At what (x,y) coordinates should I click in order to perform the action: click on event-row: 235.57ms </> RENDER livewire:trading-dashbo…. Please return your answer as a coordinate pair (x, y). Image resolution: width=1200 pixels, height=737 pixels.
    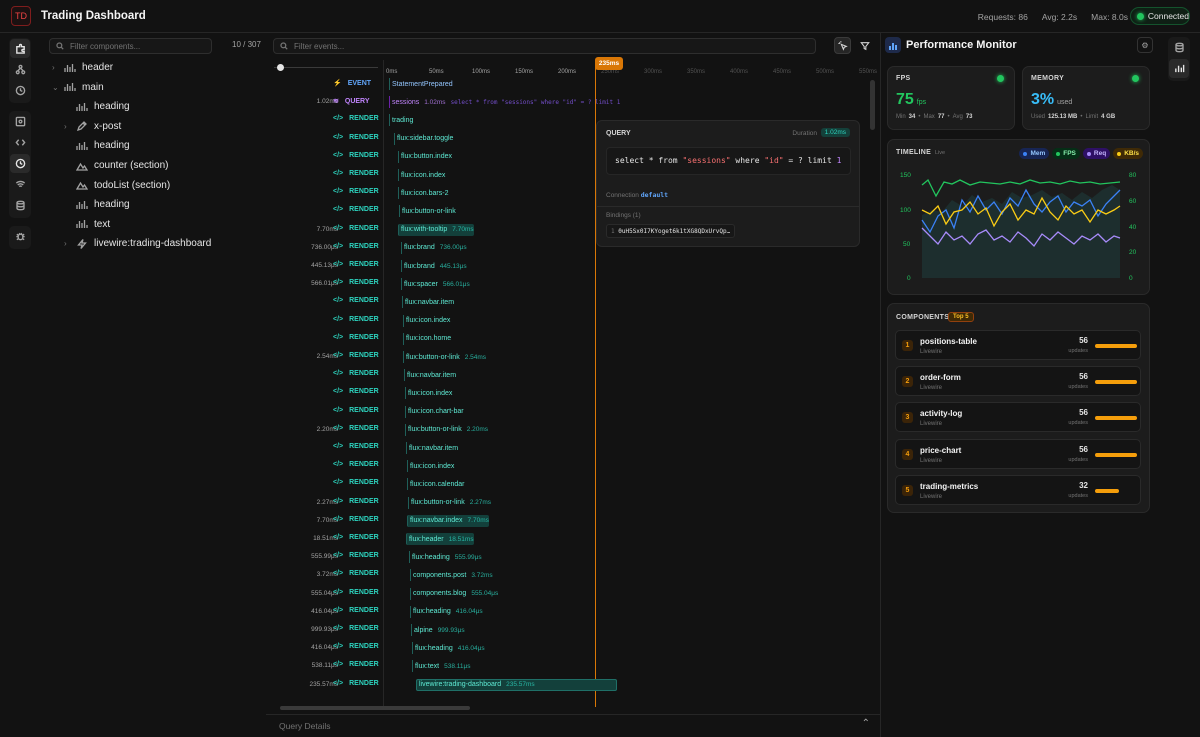
    Looking at the image, I should click on (571, 685).